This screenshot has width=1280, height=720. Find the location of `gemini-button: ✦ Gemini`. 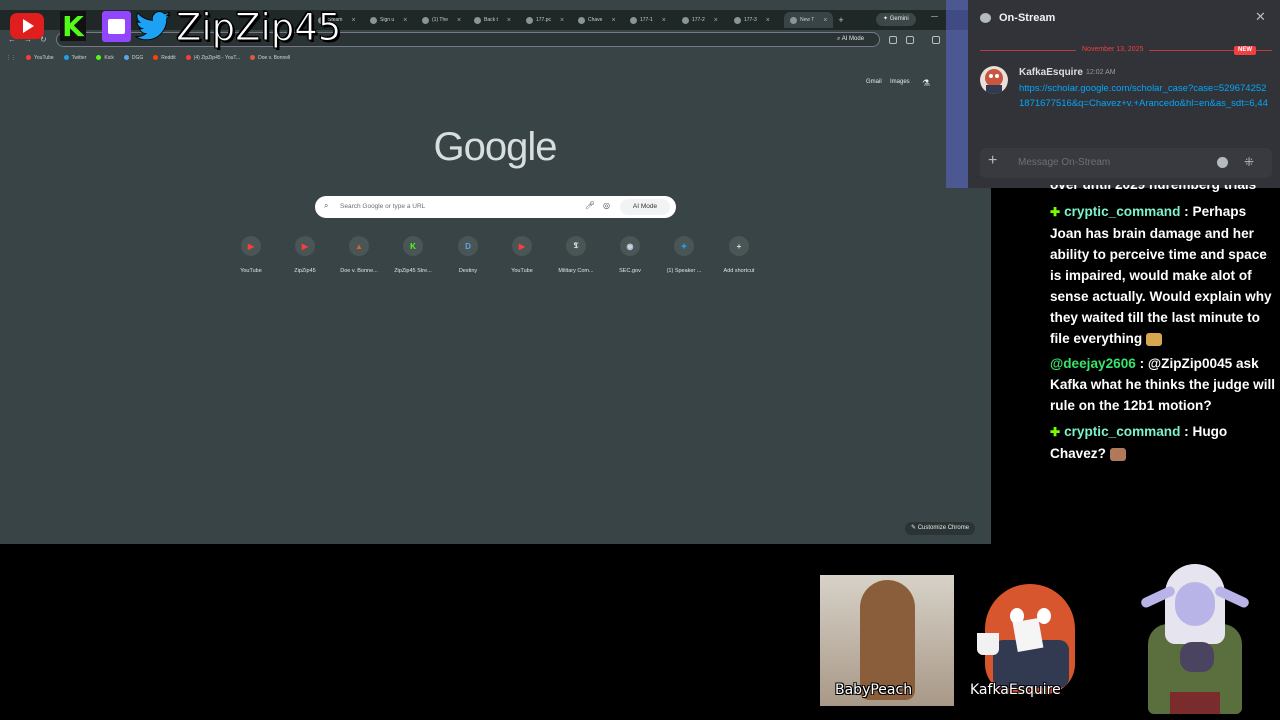

gemini-button: ✦ Gemini is located at coordinates (896, 19).